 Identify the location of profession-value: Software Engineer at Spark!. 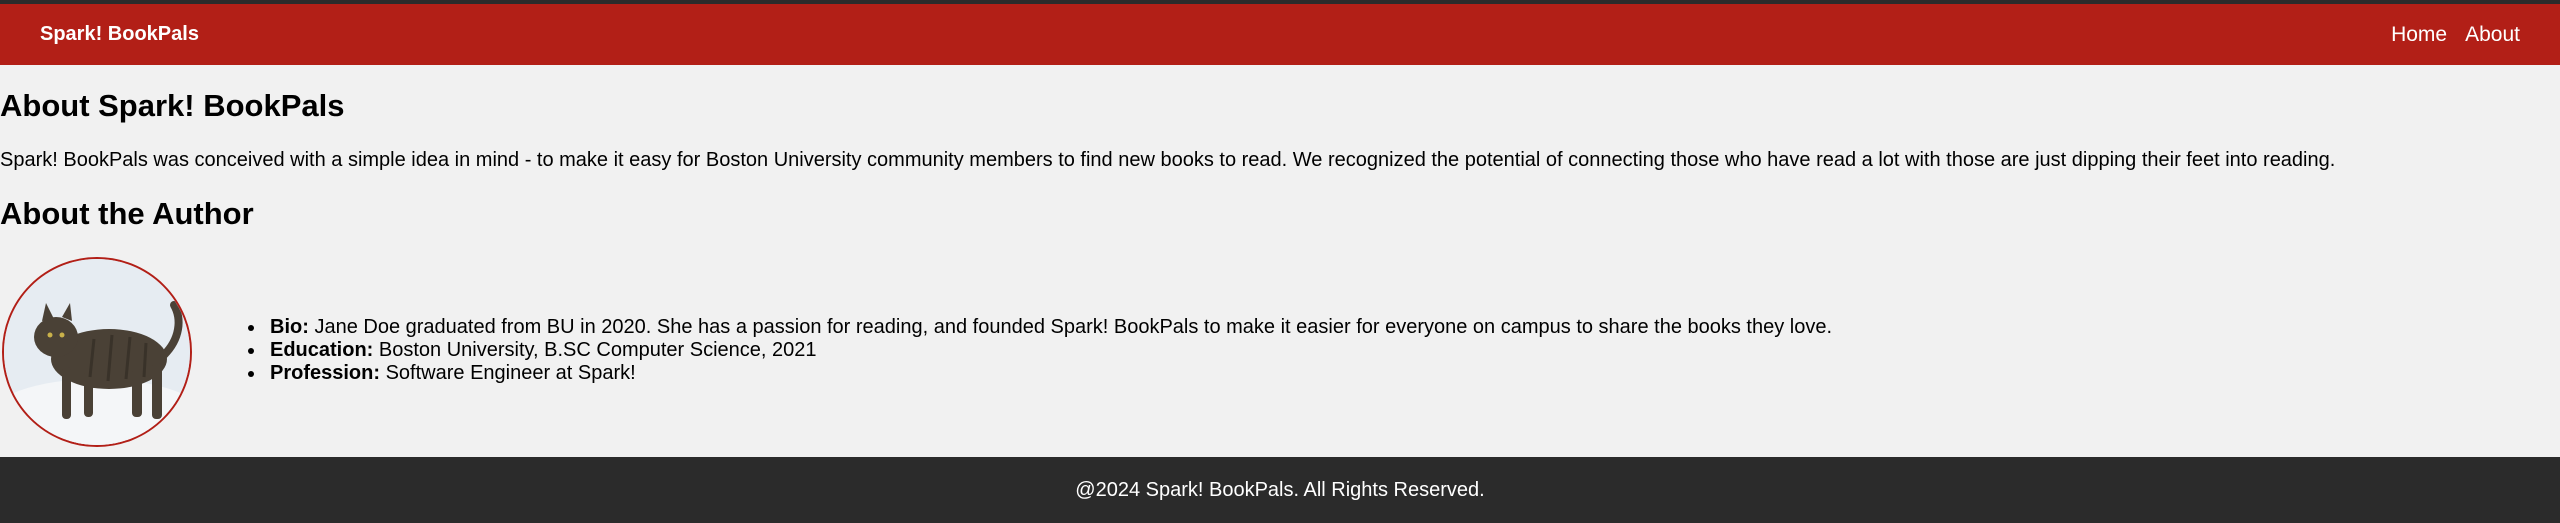
(508, 373).